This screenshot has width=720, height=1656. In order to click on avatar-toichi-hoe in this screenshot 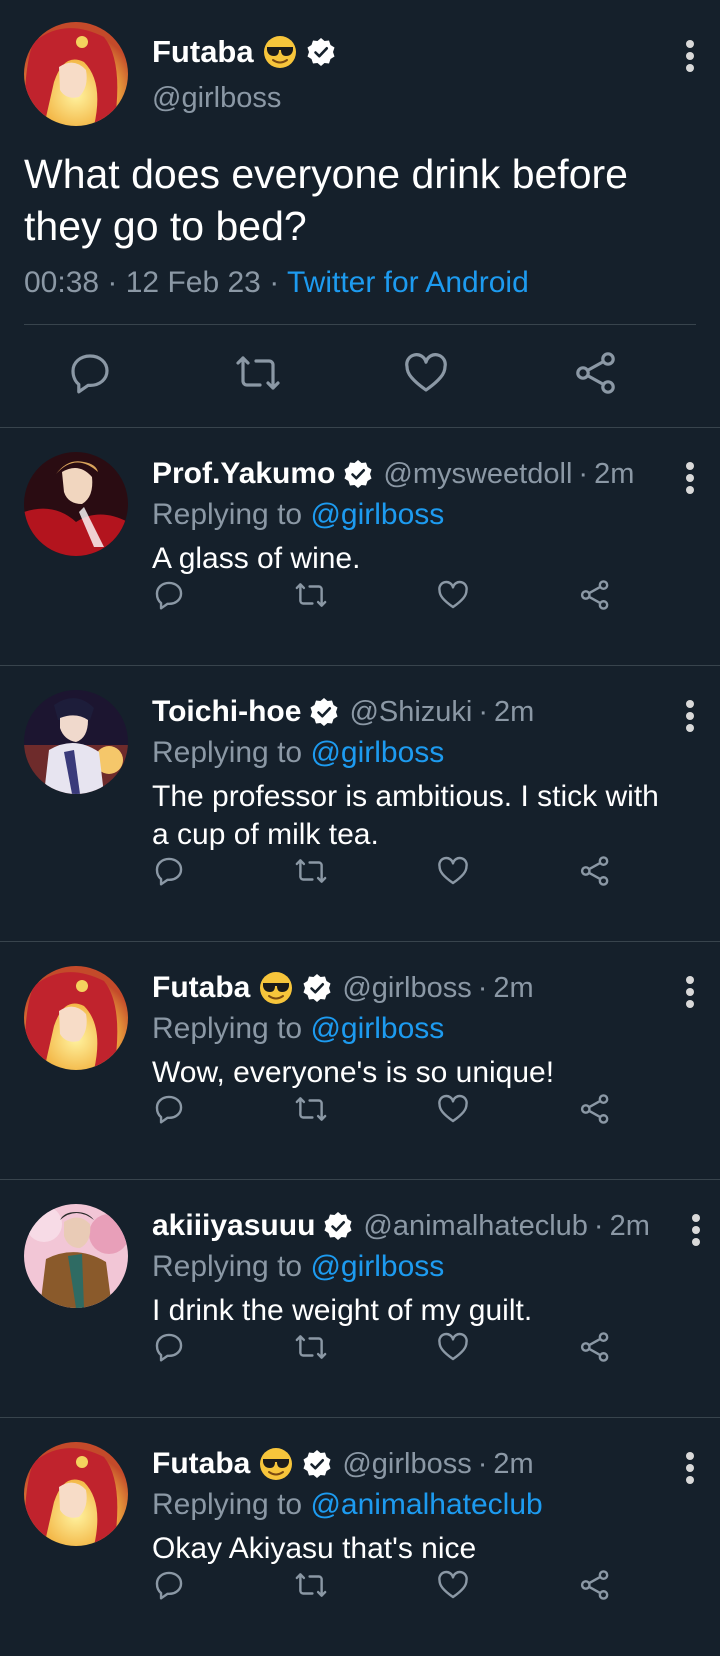, I will do `click(76, 742)`.